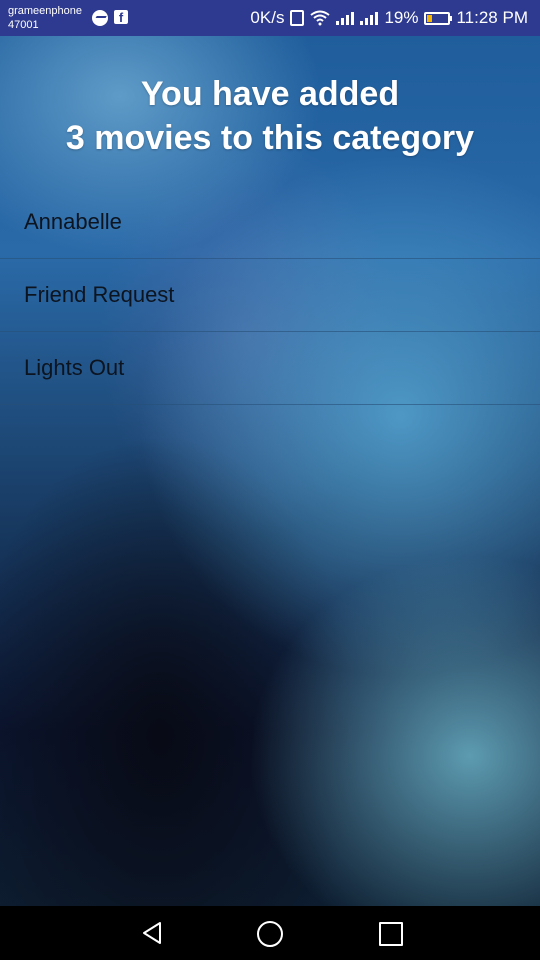  I want to click on notification-icons: f, so click(110, 18).